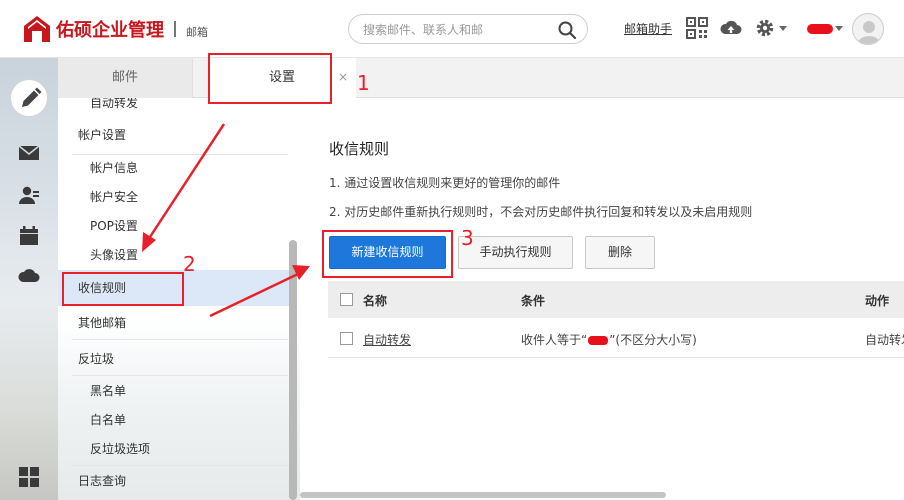  What do you see at coordinates (375, 301) in the screenshot?
I see `column-header-name: 名称` at bounding box center [375, 301].